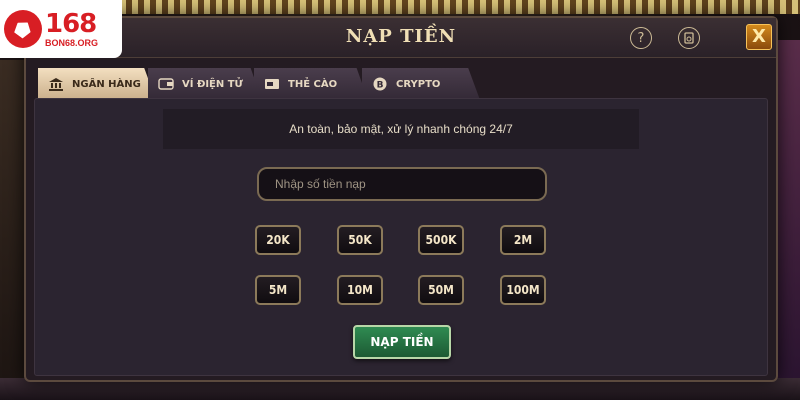  I want to click on tab-ewallet: VÍ ĐIỆN TỬ, so click(205, 84).